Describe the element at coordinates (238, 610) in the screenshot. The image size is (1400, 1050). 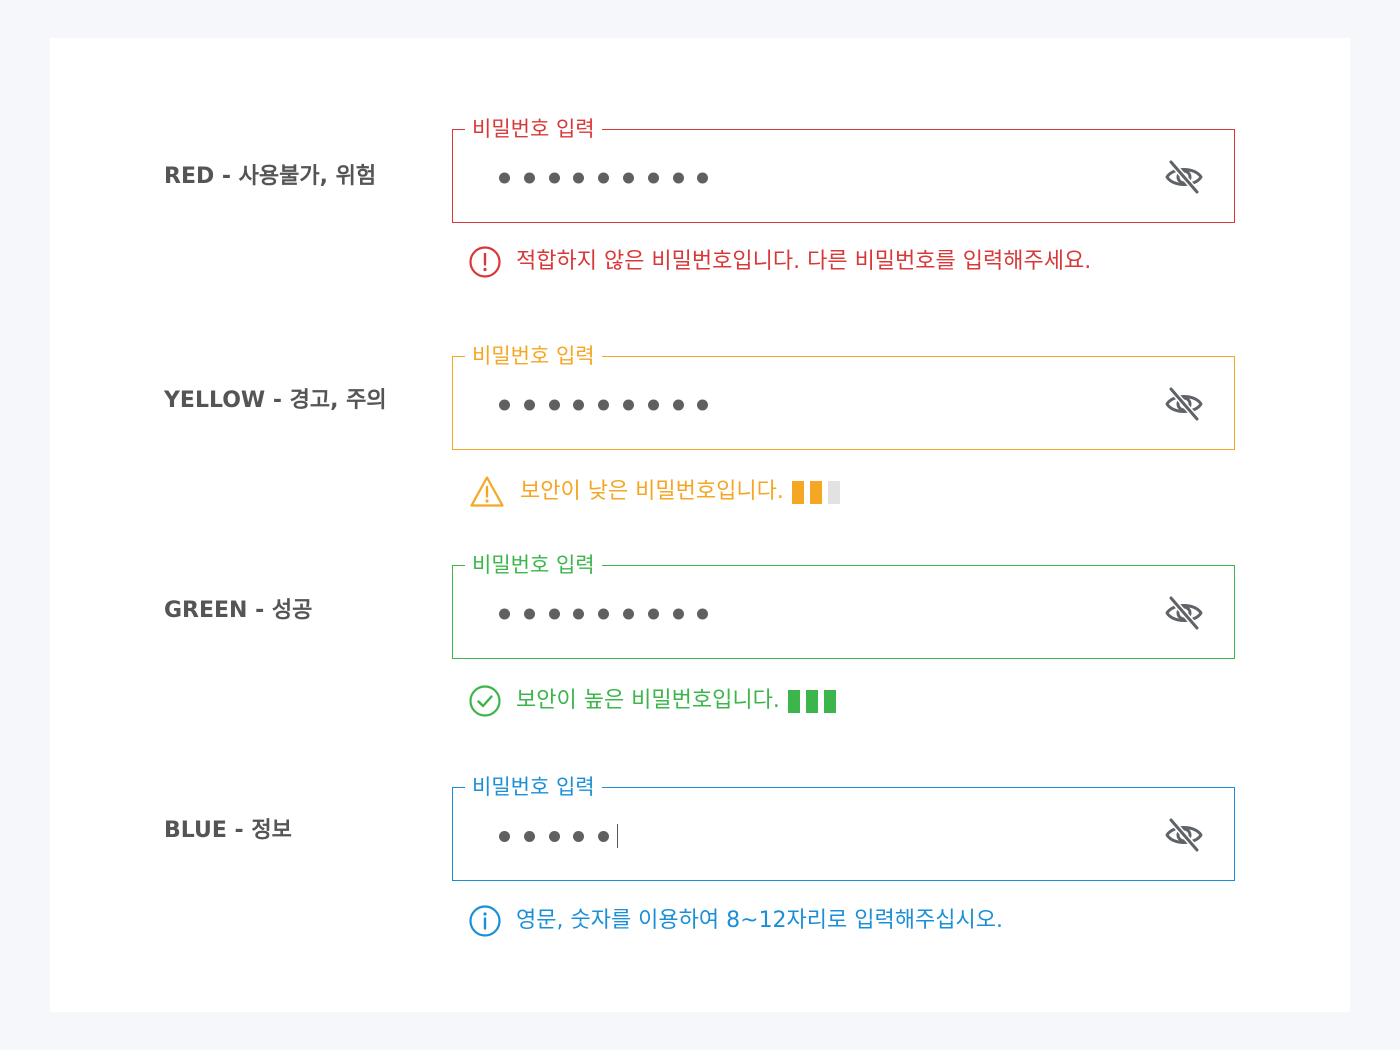
I see `green-state-label: GREEN - 성공` at that location.